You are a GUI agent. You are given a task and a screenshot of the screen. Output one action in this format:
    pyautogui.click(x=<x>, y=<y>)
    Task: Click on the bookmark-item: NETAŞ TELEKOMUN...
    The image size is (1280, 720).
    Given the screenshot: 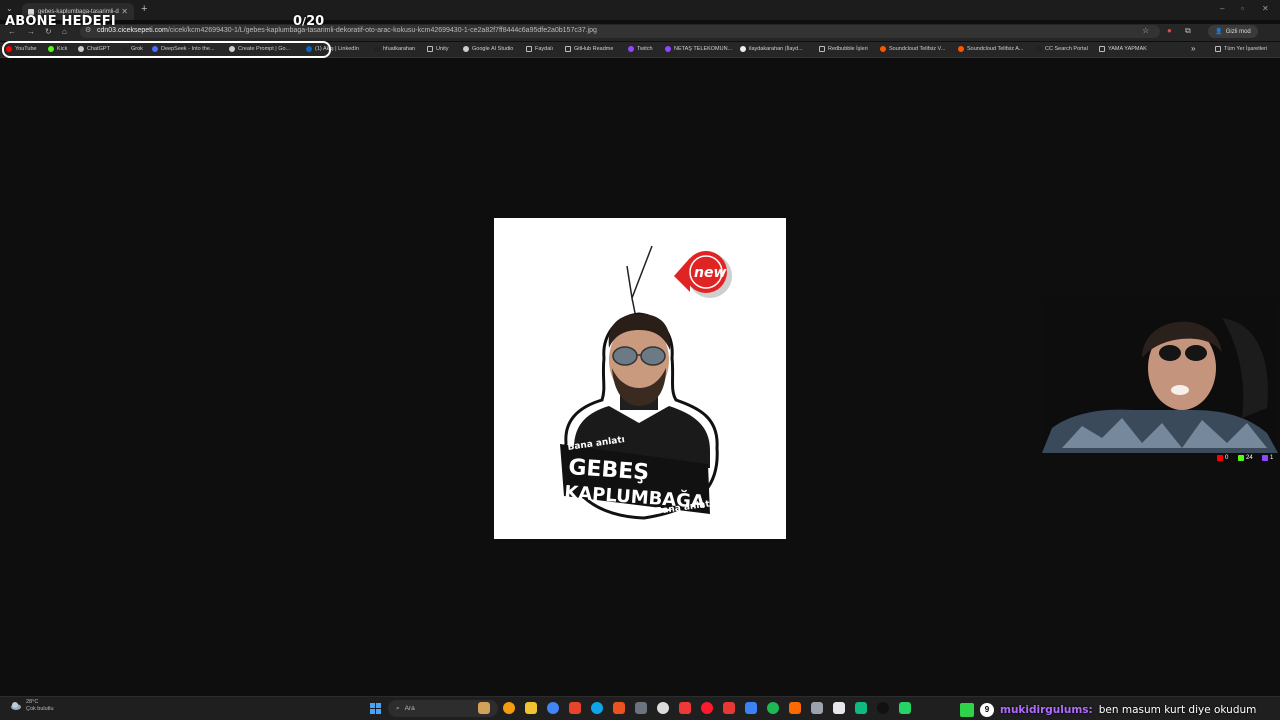 What is the action you would take?
    pyautogui.click(x=698, y=49)
    